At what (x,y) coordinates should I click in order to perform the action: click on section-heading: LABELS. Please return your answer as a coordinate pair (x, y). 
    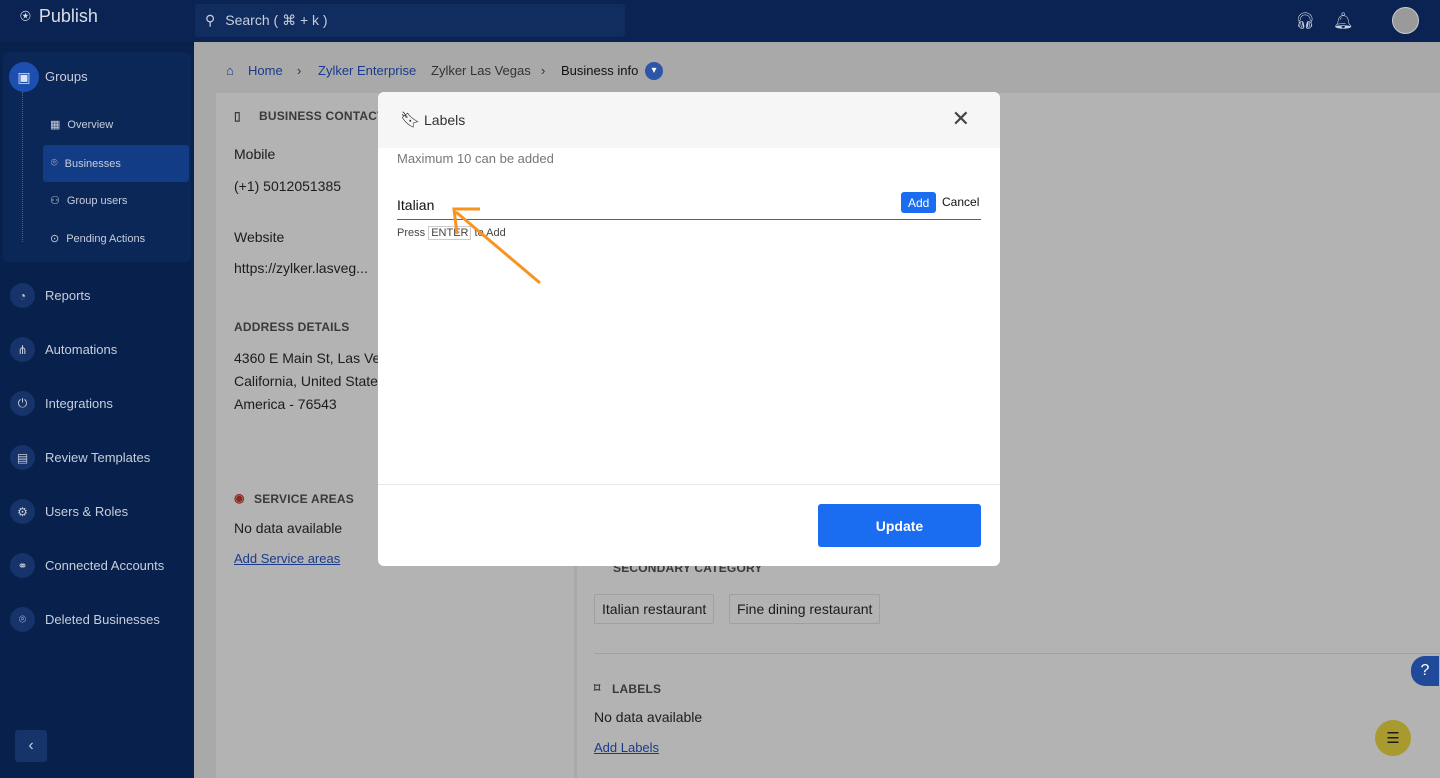
    Looking at the image, I should click on (637, 689).